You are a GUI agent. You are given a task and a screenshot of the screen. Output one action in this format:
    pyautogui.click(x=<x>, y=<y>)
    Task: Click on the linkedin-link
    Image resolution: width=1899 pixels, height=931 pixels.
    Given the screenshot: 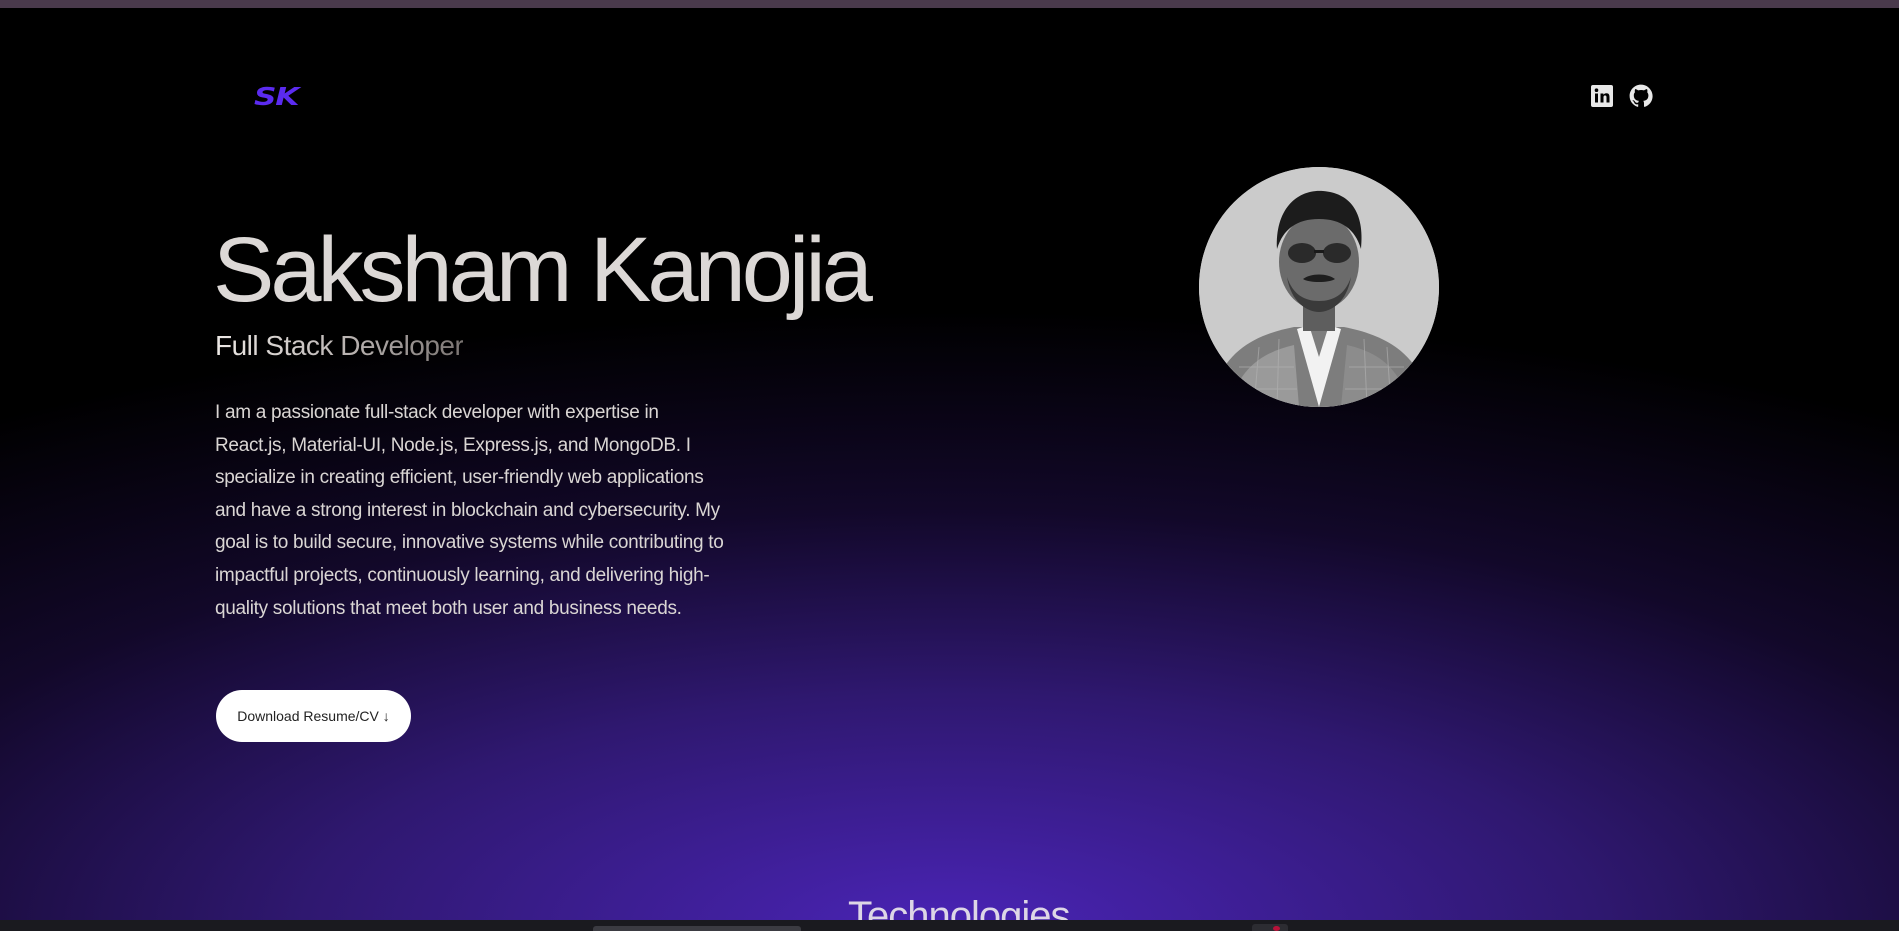 What is the action you would take?
    pyautogui.click(x=1602, y=96)
    